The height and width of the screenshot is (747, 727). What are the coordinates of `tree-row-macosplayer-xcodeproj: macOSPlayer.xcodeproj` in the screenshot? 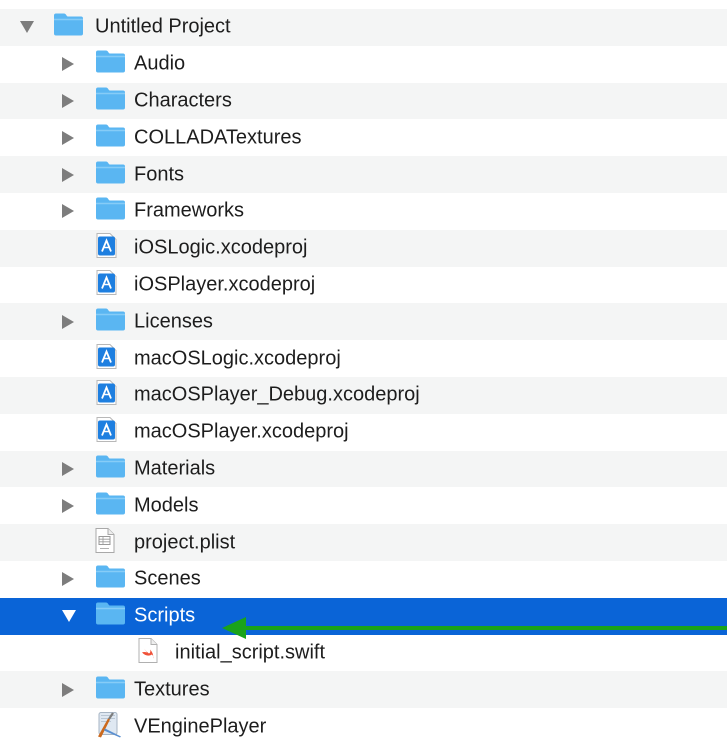 It's located at (363, 432).